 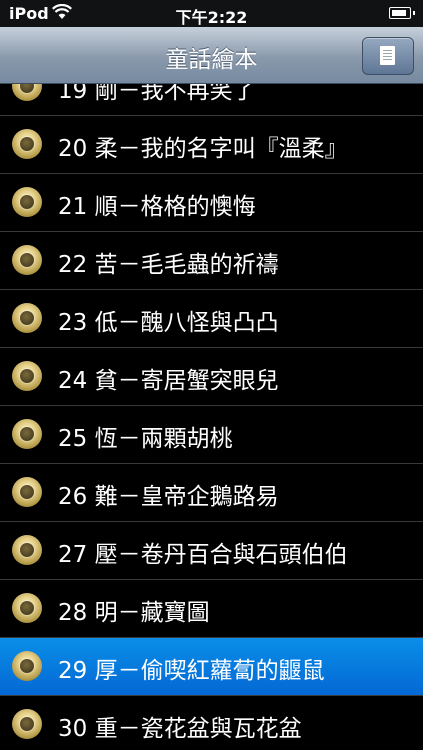 I want to click on battery-icon, so click(x=402, y=13).